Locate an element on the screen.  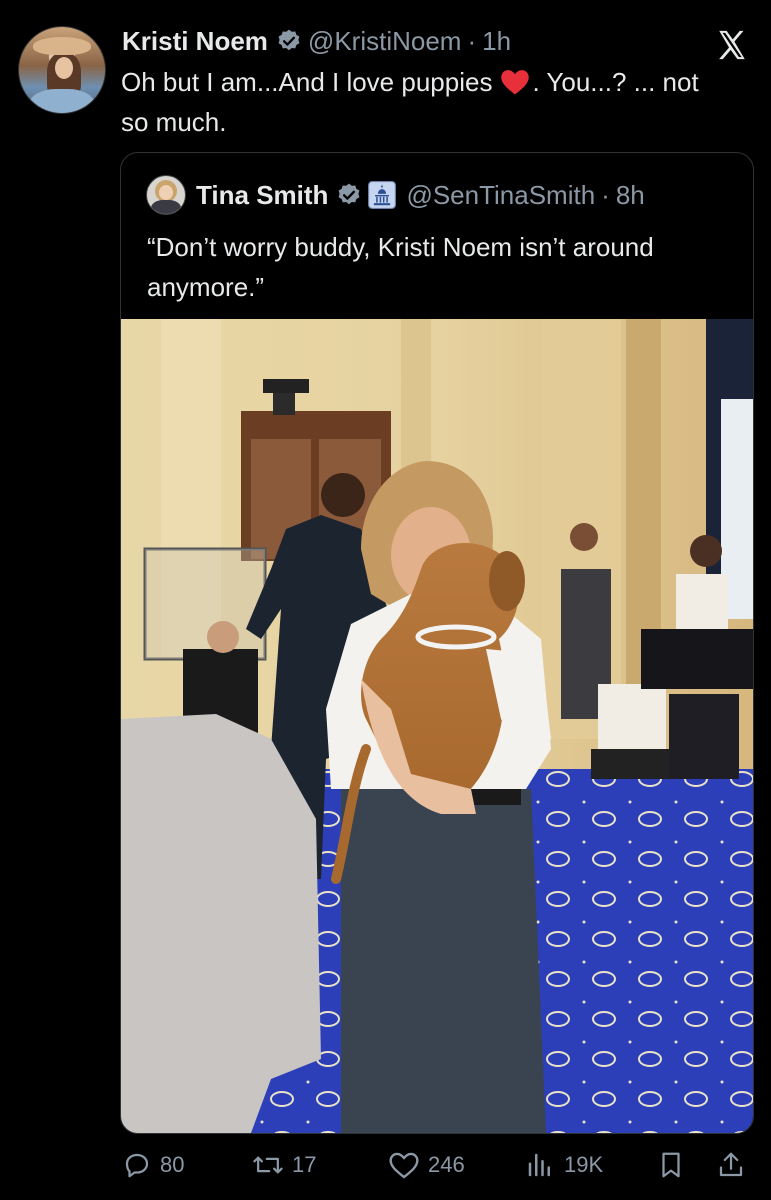
heart-icon is located at coordinates (404, 1165).